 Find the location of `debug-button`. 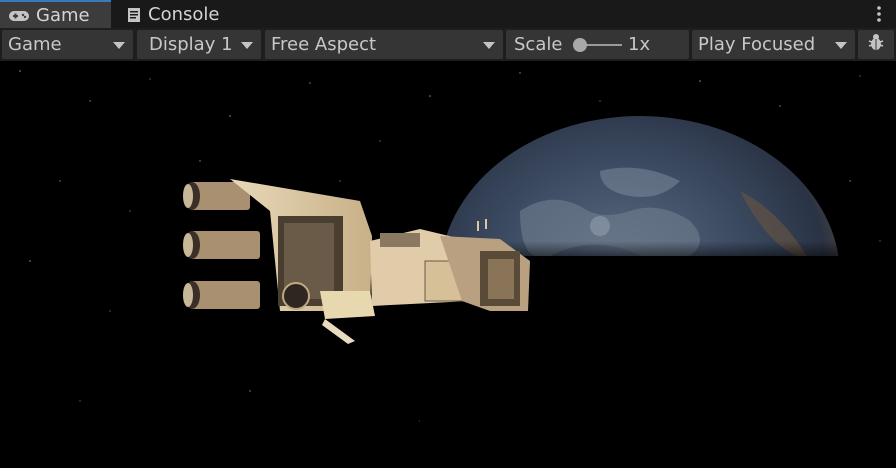

debug-button is located at coordinates (876, 44).